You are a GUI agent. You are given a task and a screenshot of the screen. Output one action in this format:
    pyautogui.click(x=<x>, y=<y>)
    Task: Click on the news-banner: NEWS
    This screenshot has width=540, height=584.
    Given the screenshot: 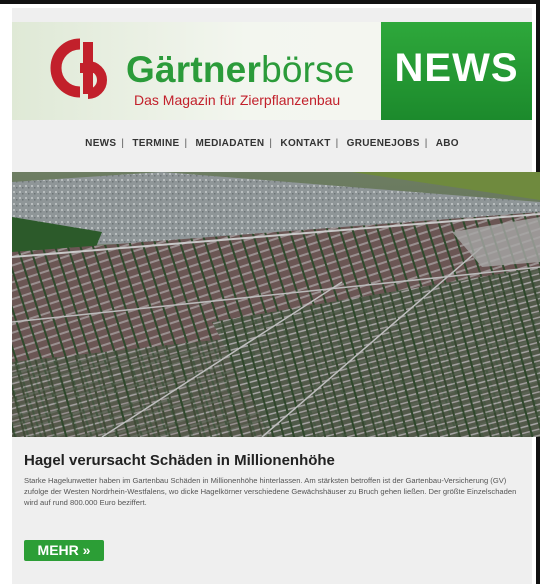 What is the action you would take?
    pyautogui.click(x=456, y=71)
    